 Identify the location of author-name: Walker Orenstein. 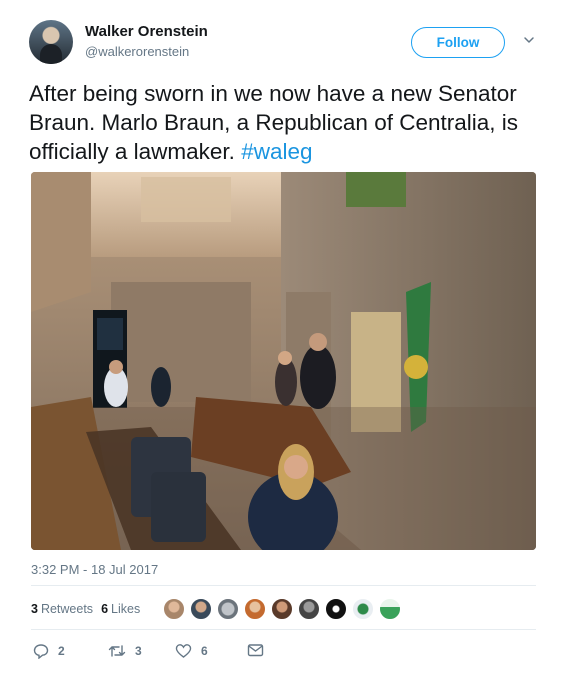
(146, 31).